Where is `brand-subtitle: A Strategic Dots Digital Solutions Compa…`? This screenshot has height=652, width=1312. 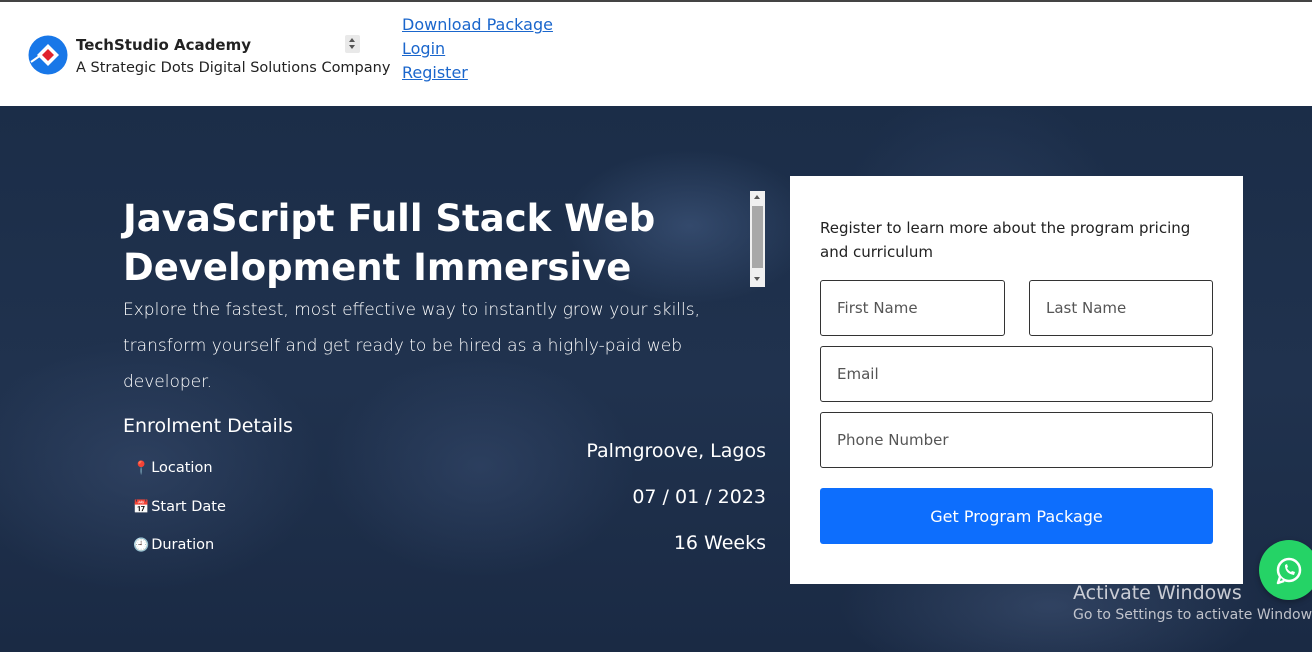
brand-subtitle: A Strategic Dots Digital Solutions Compa… is located at coordinates (233, 68).